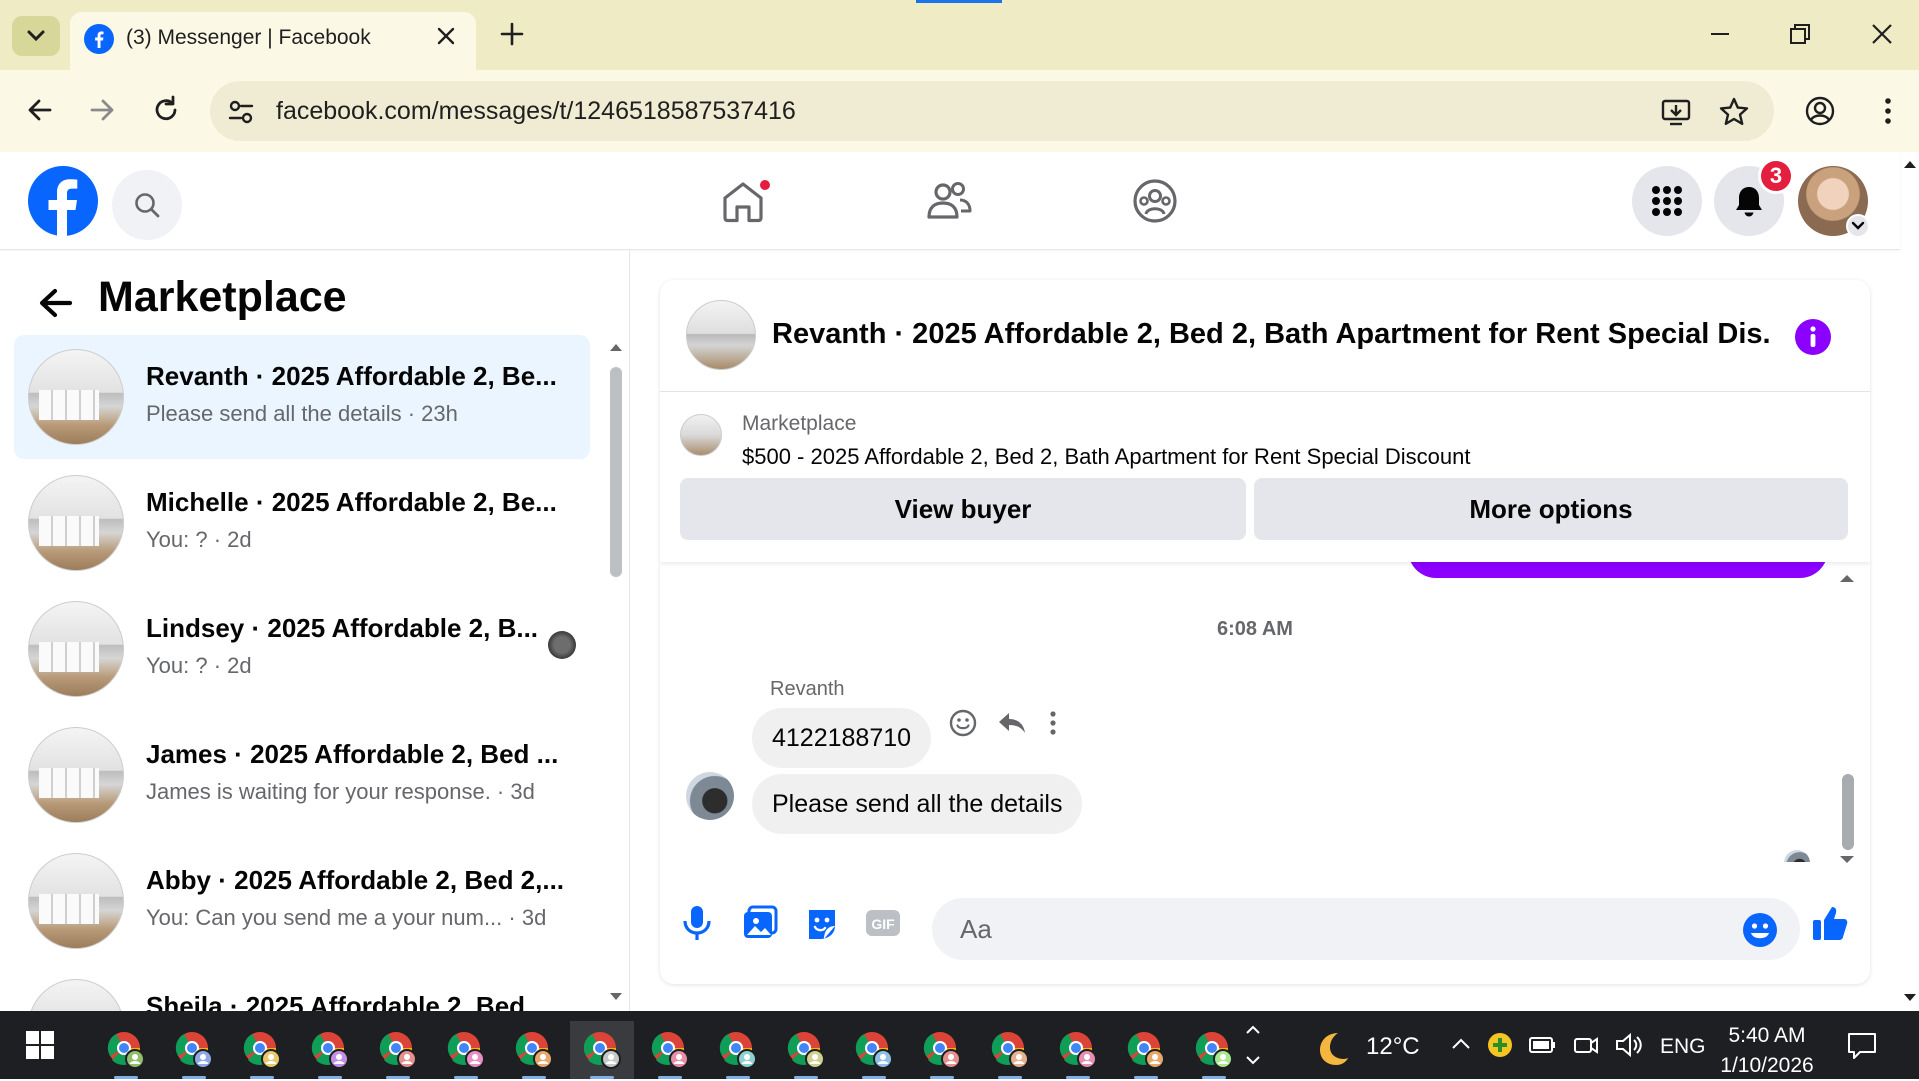  I want to click on address-bar: facebook.com/messages/t/1246518587537416, so click(992, 111).